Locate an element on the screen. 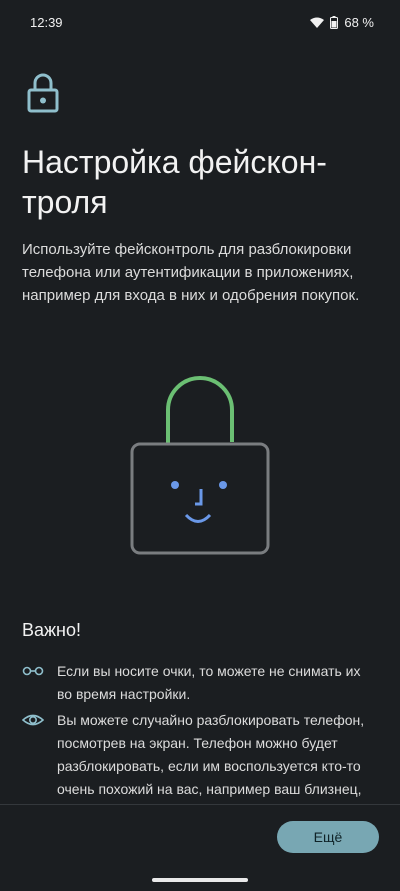  important-title: Важно! is located at coordinates (52, 630).